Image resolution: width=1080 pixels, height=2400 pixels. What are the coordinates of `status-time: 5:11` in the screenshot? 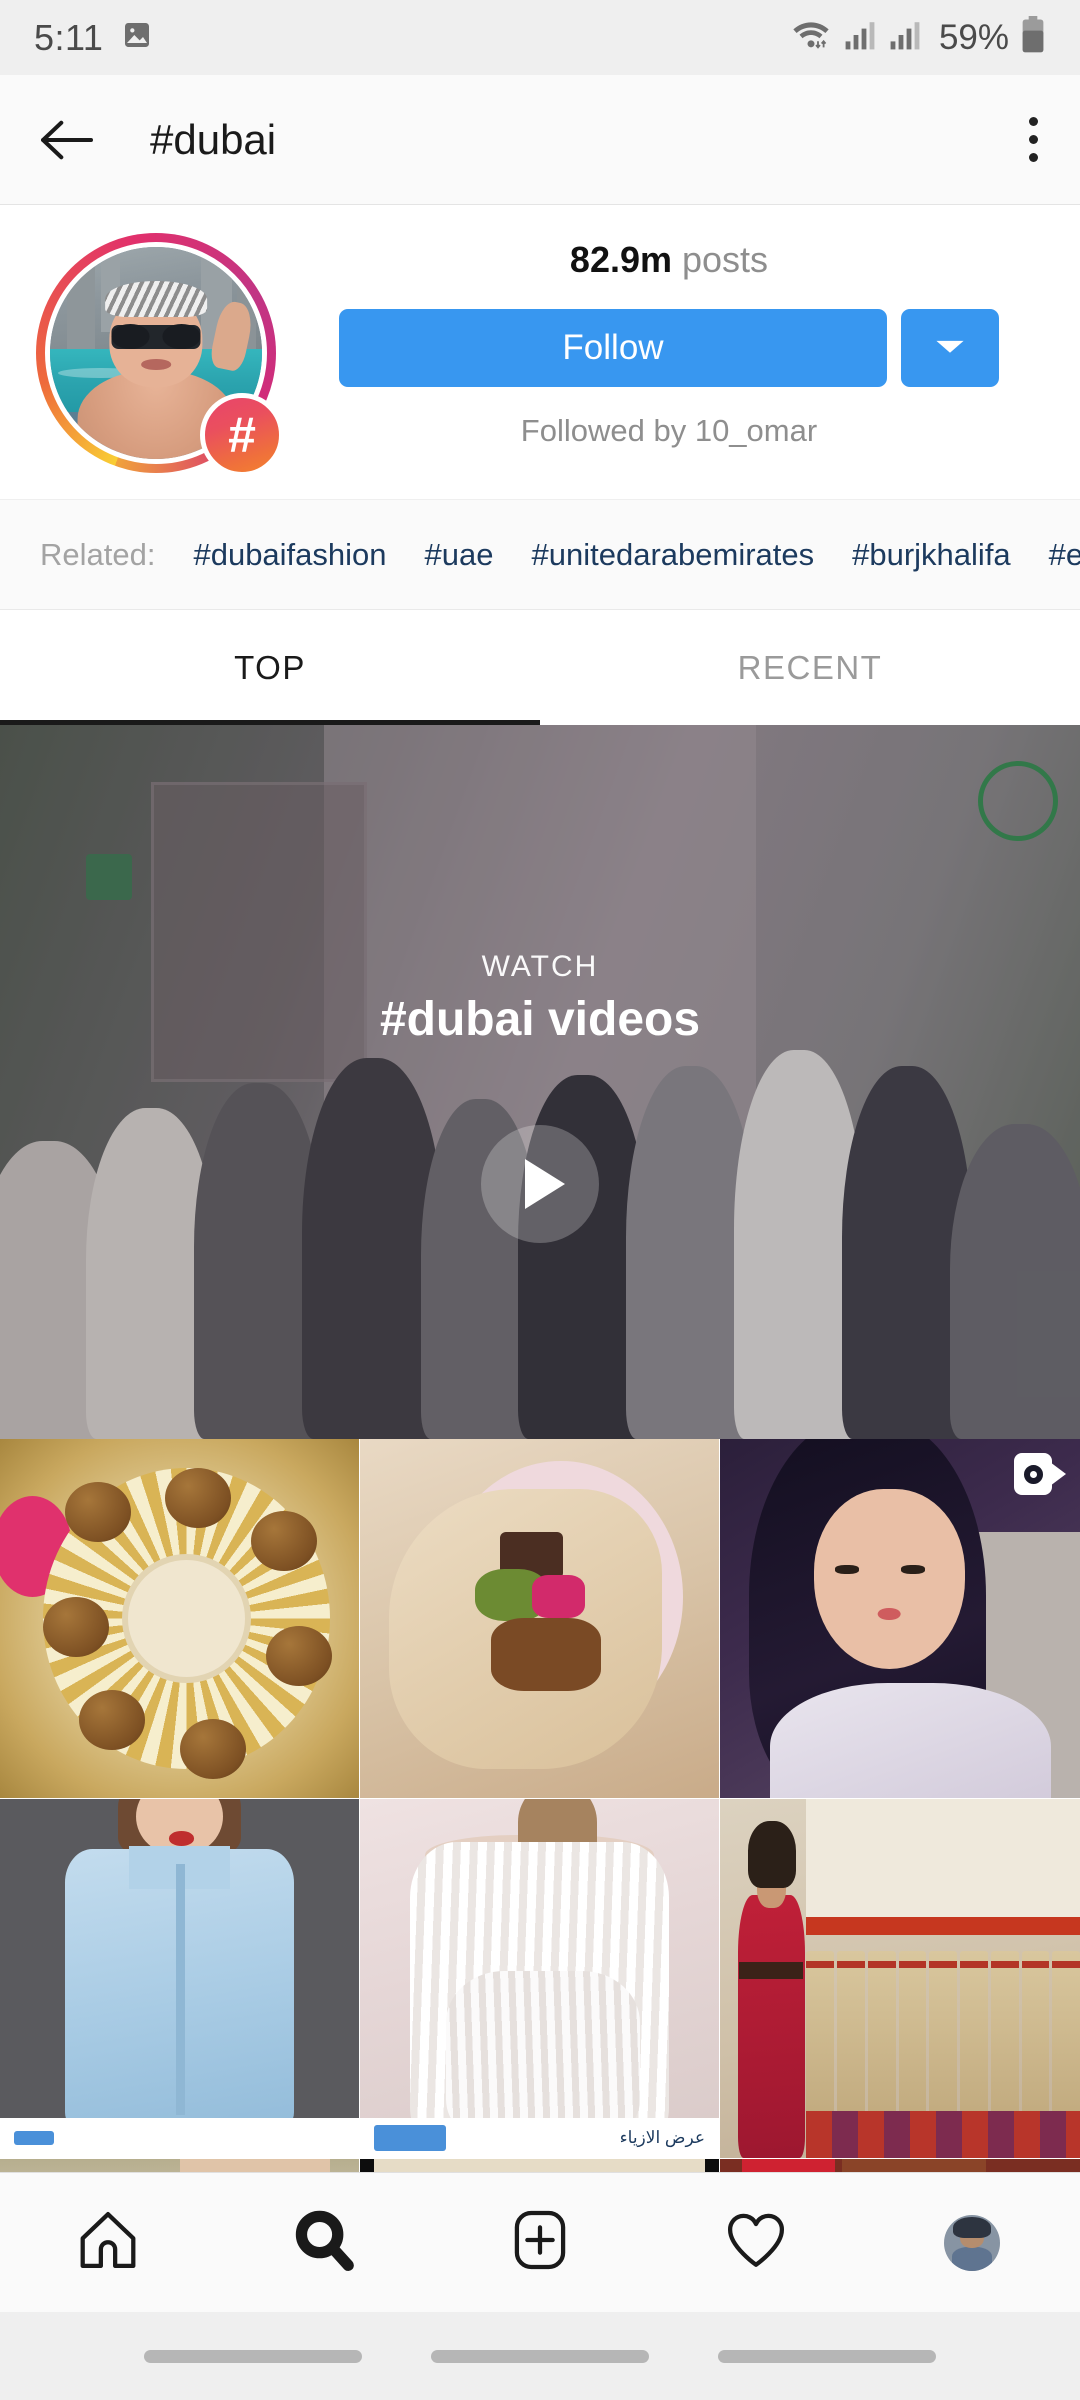 It's located at (69, 37).